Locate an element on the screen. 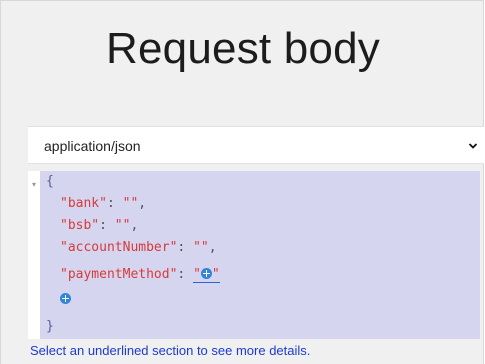  code-line-account-number: "accountNumber": "", is located at coordinates (138, 247).